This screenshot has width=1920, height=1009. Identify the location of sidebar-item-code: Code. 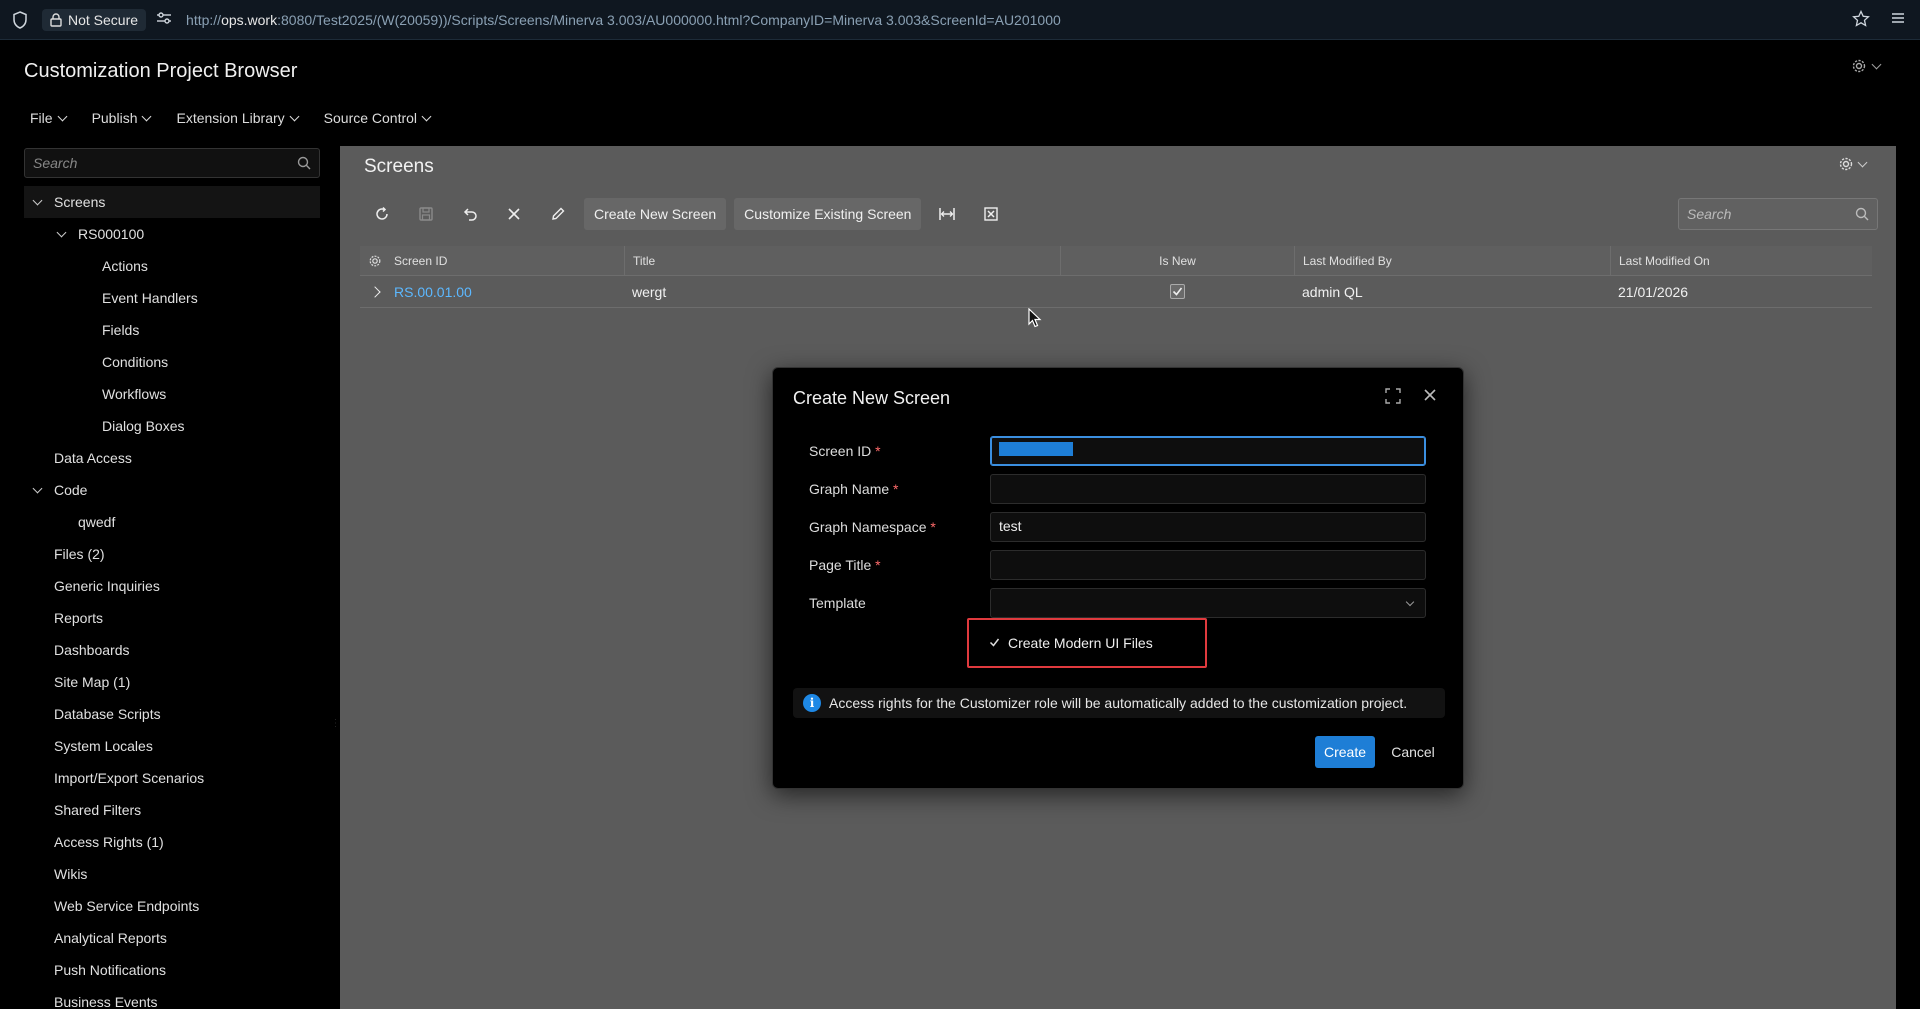
(172, 490).